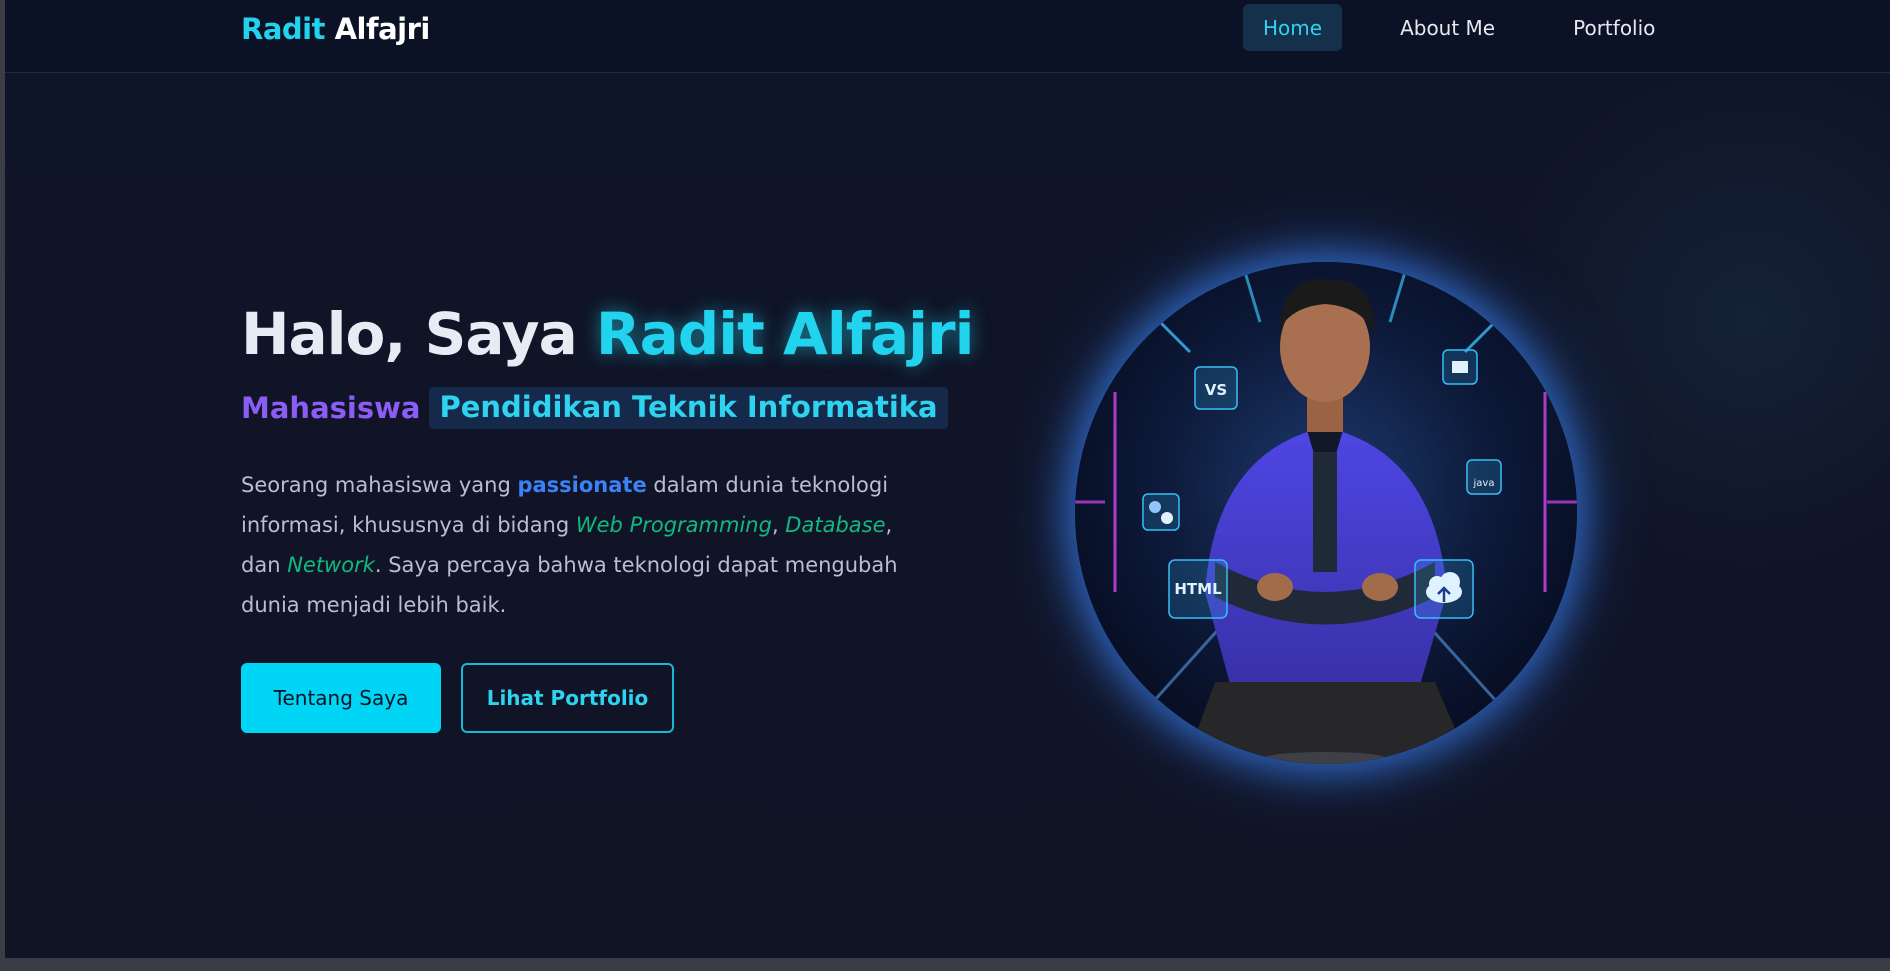  I want to click on nav-portfolio: Portfolio, so click(1614, 27).